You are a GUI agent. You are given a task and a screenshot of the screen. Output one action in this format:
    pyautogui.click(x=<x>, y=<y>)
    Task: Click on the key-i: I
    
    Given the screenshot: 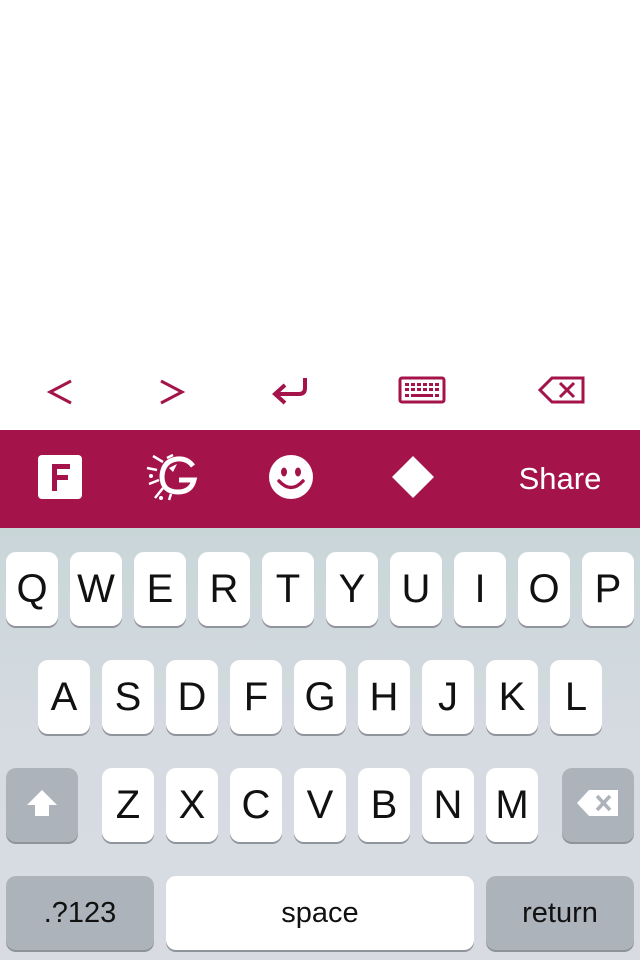 What is the action you would take?
    pyautogui.click(x=480, y=589)
    